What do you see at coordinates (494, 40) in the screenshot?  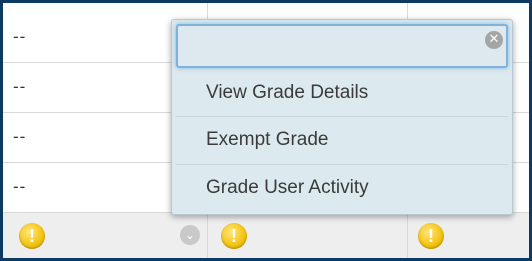 I see `clear-icon: ✕` at bounding box center [494, 40].